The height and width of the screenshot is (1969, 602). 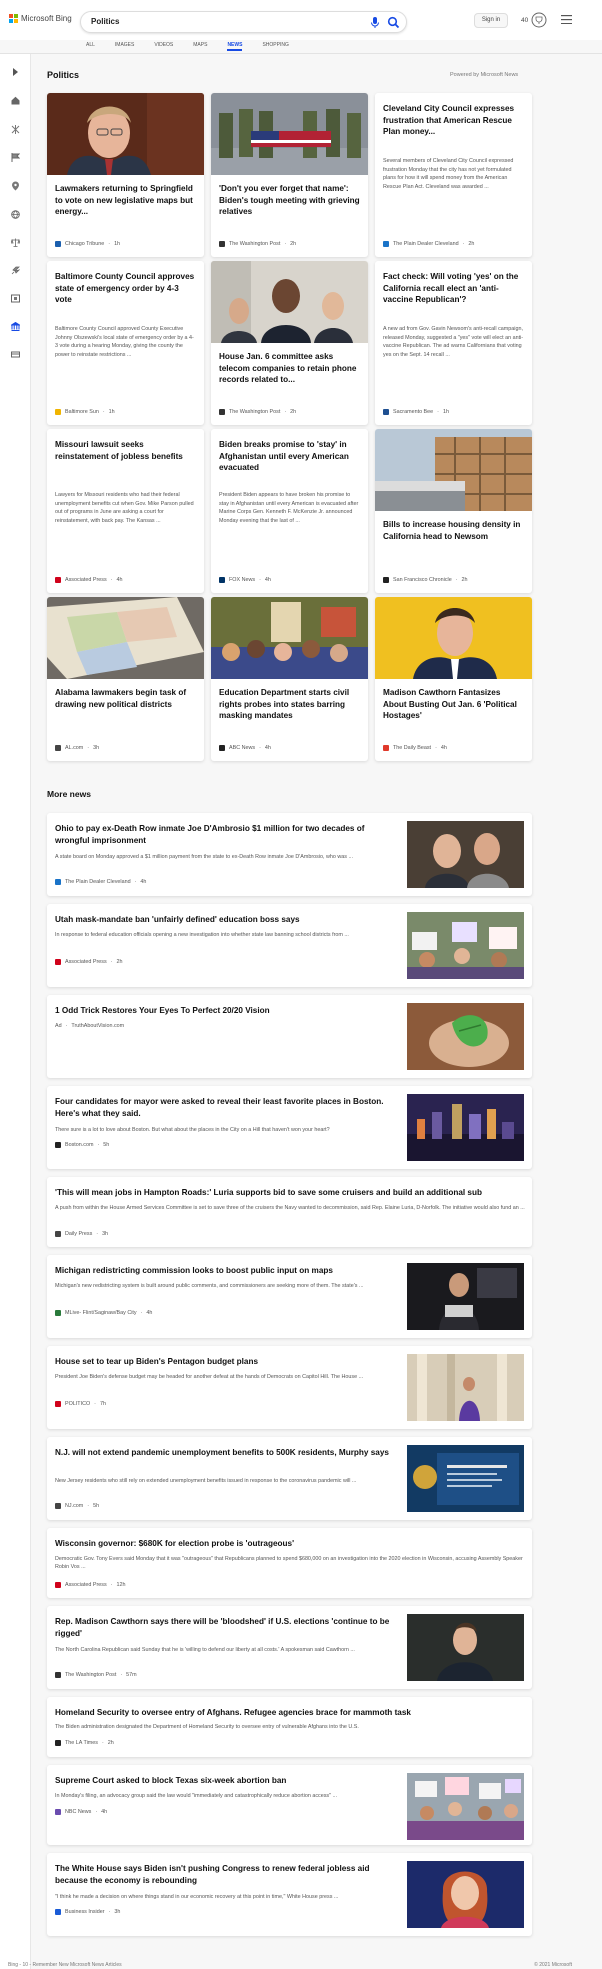 I want to click on card-source: Chicago Tribune · 1h, so click(x=87, y=244).